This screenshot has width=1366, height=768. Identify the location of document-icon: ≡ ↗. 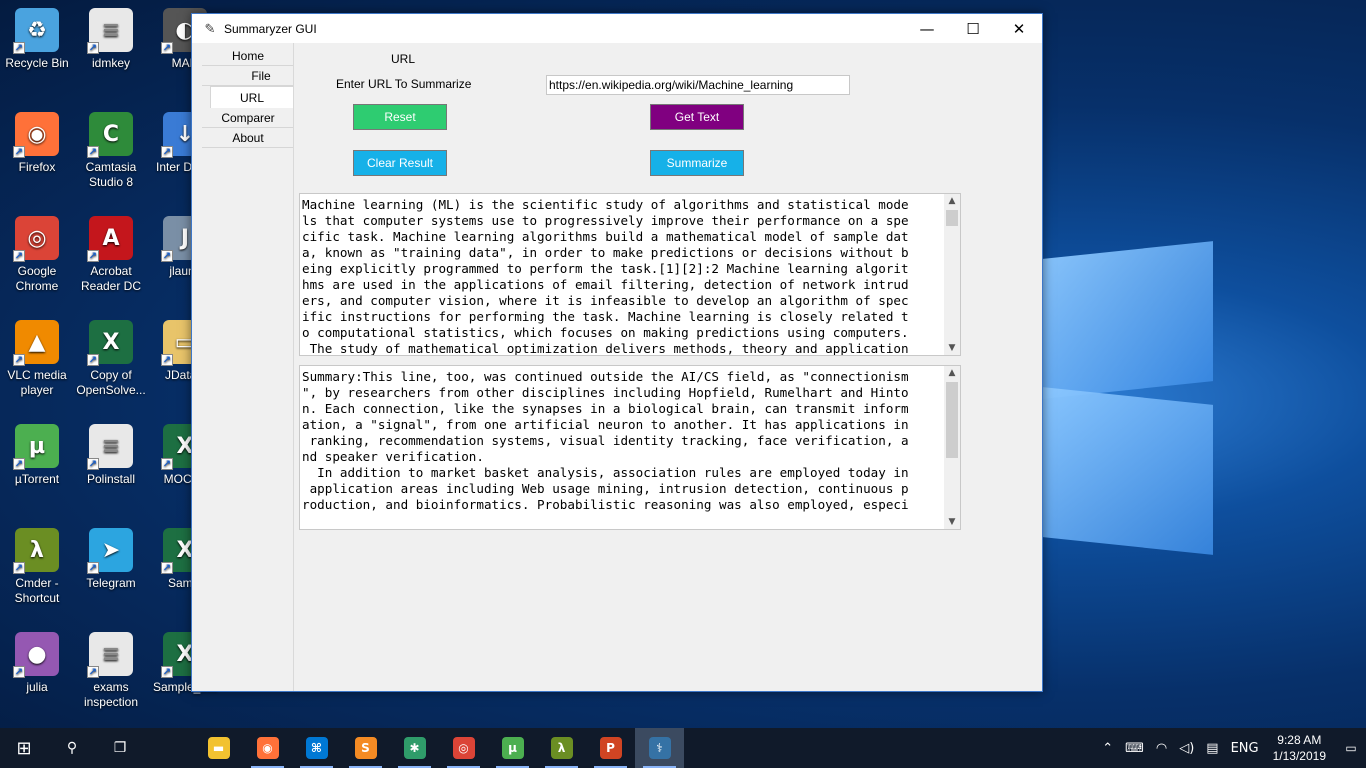
(110, 31).